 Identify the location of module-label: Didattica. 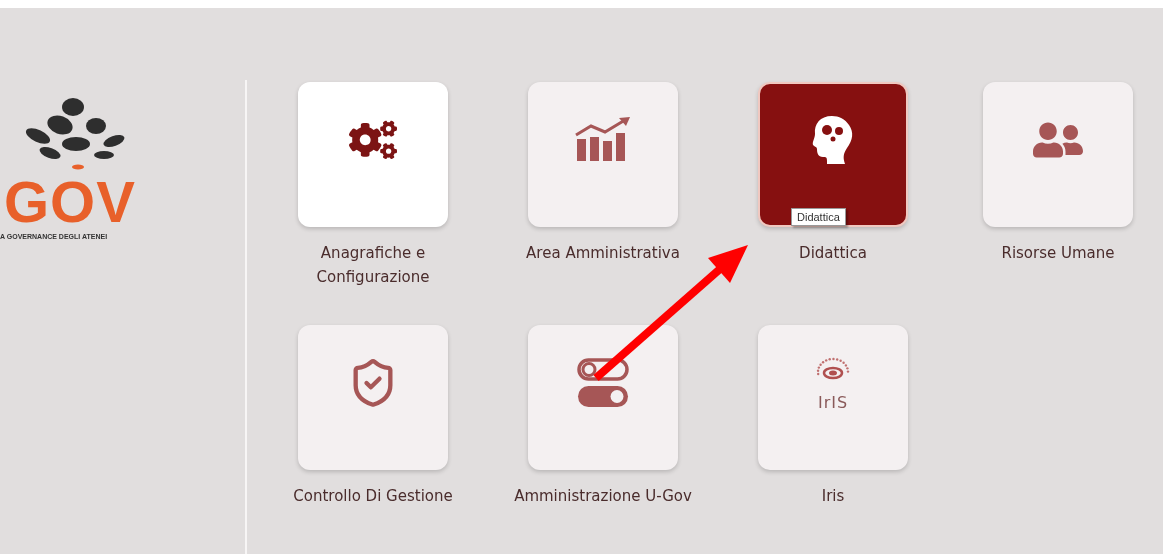
(833, 253).